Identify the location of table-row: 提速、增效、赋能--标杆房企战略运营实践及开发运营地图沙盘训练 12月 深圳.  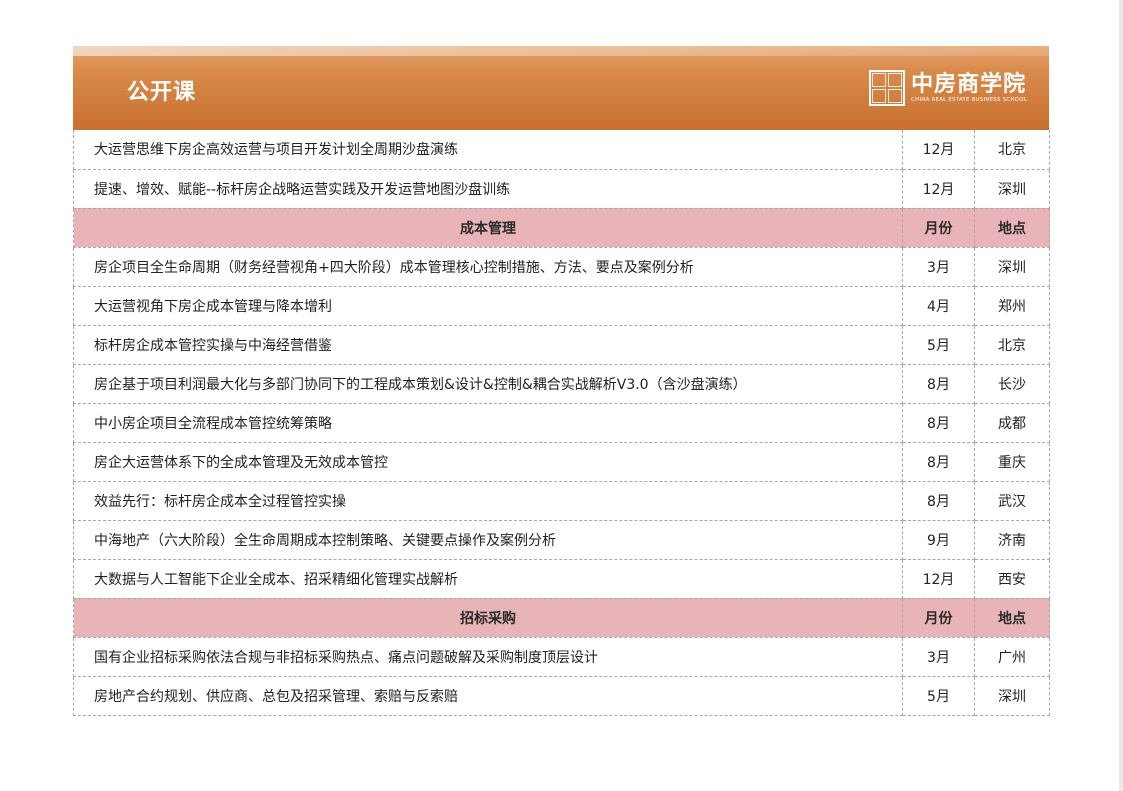
(561, 188).